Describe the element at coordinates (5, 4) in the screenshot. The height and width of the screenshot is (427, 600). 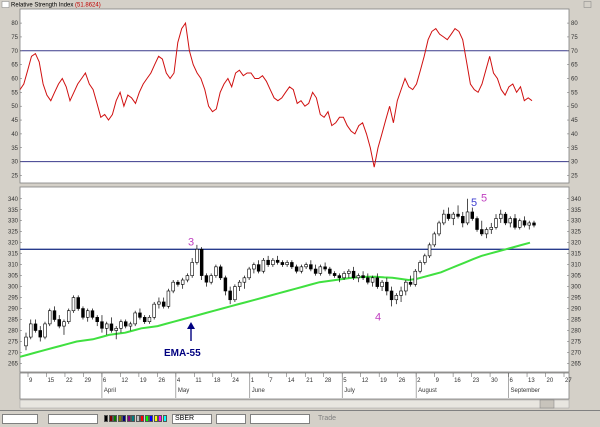
I see `panel-menu-icon` at that location.